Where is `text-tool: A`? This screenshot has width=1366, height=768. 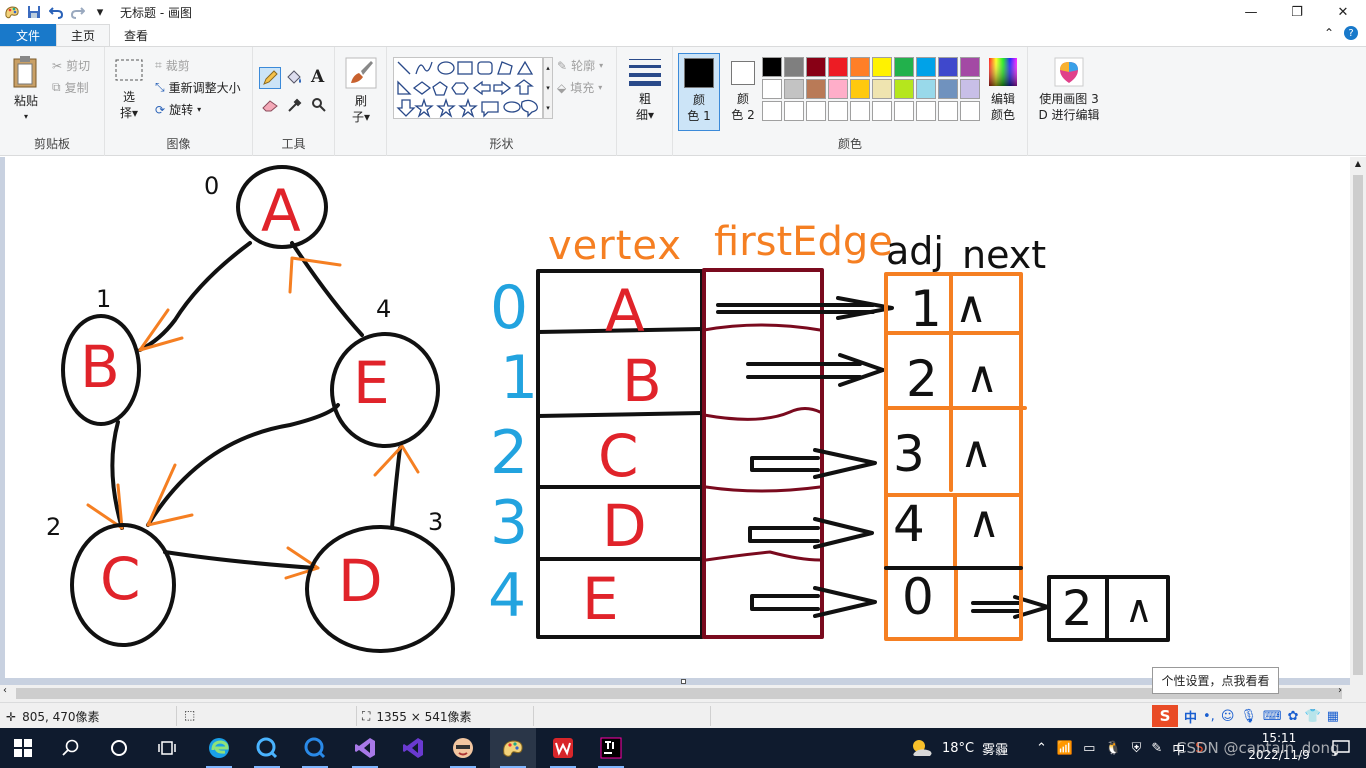
text-tool: A is located at coordinates (317, 77).